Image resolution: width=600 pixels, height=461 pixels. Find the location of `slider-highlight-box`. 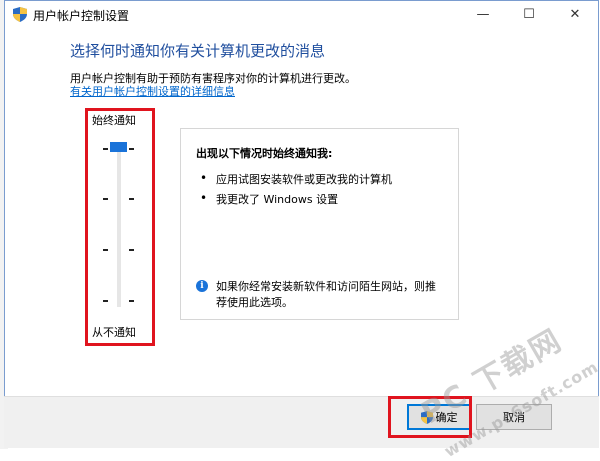

slider-highlight-box is located at coordinates (120, 227).